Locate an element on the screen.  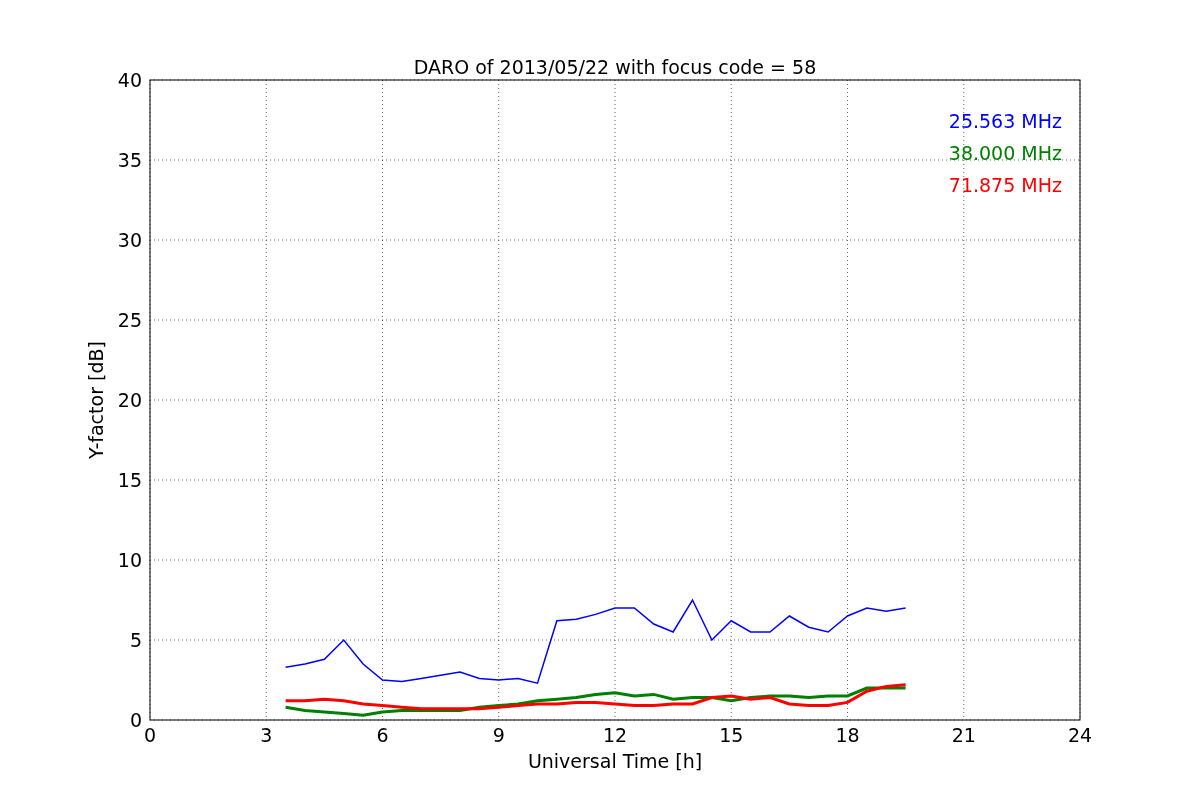
tick-label: 18 is located at coordinates (847, 735).